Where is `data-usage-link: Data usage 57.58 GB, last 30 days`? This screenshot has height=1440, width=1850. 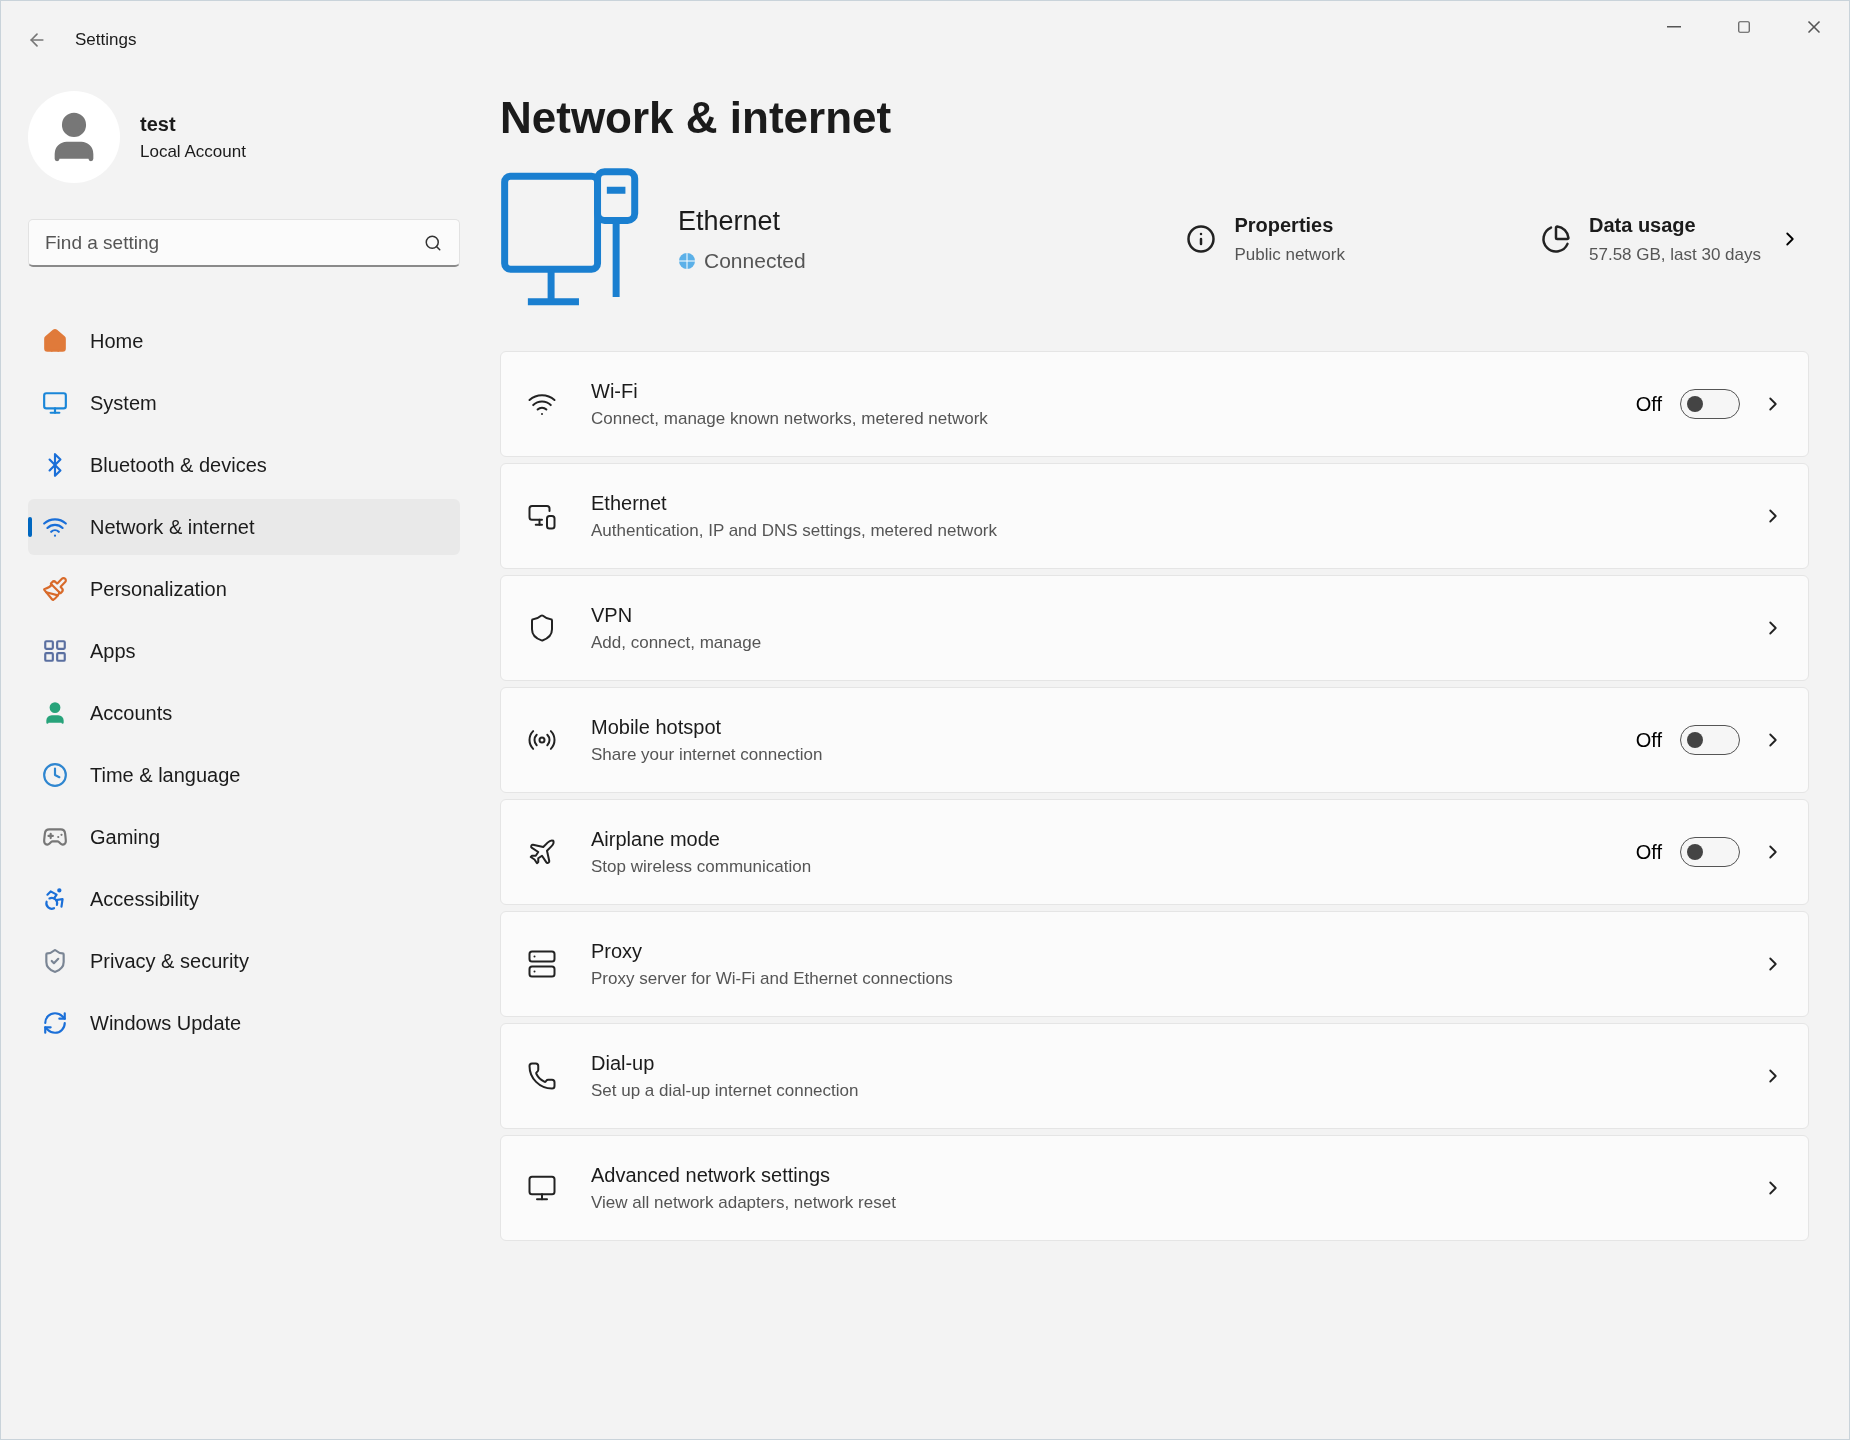 data-usage-link: Data usage 57.58 GB, last 30 days is located at coordinates (1671, 239).